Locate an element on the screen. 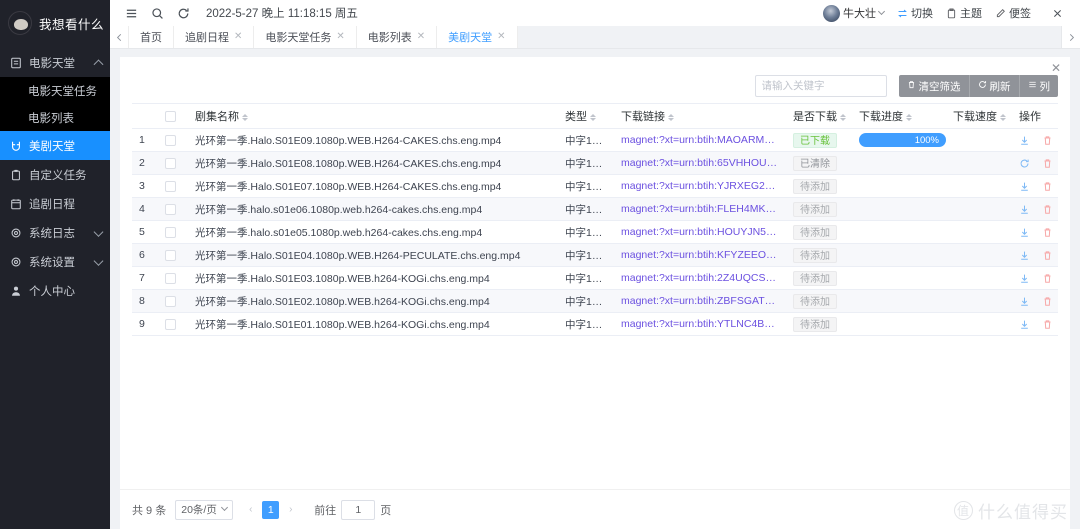 This screenshot has height=529, width=1080. sidebar-item-movie-heaven: 电影天堂 is located at coordinates (55, 62).